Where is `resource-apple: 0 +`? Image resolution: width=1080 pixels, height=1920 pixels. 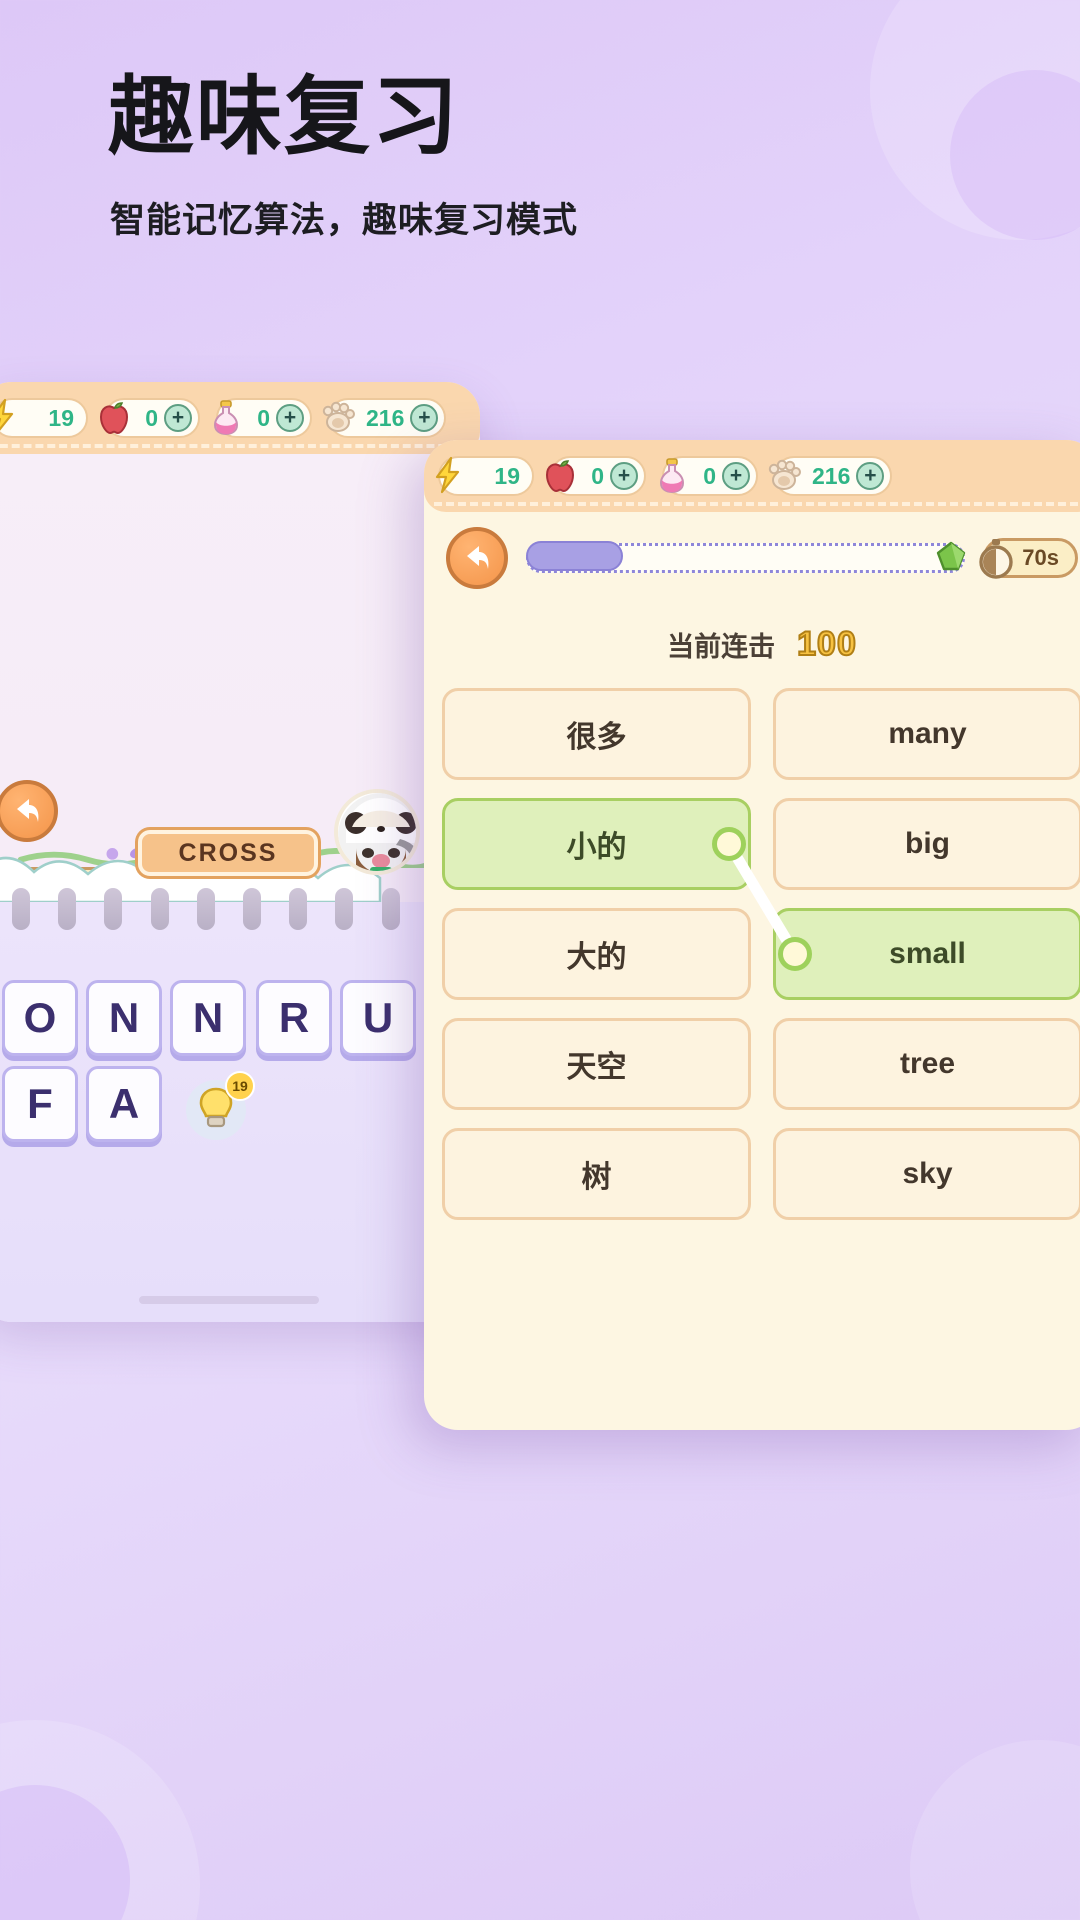 resource-apple: 0 + is located at coordinates (149, 418).